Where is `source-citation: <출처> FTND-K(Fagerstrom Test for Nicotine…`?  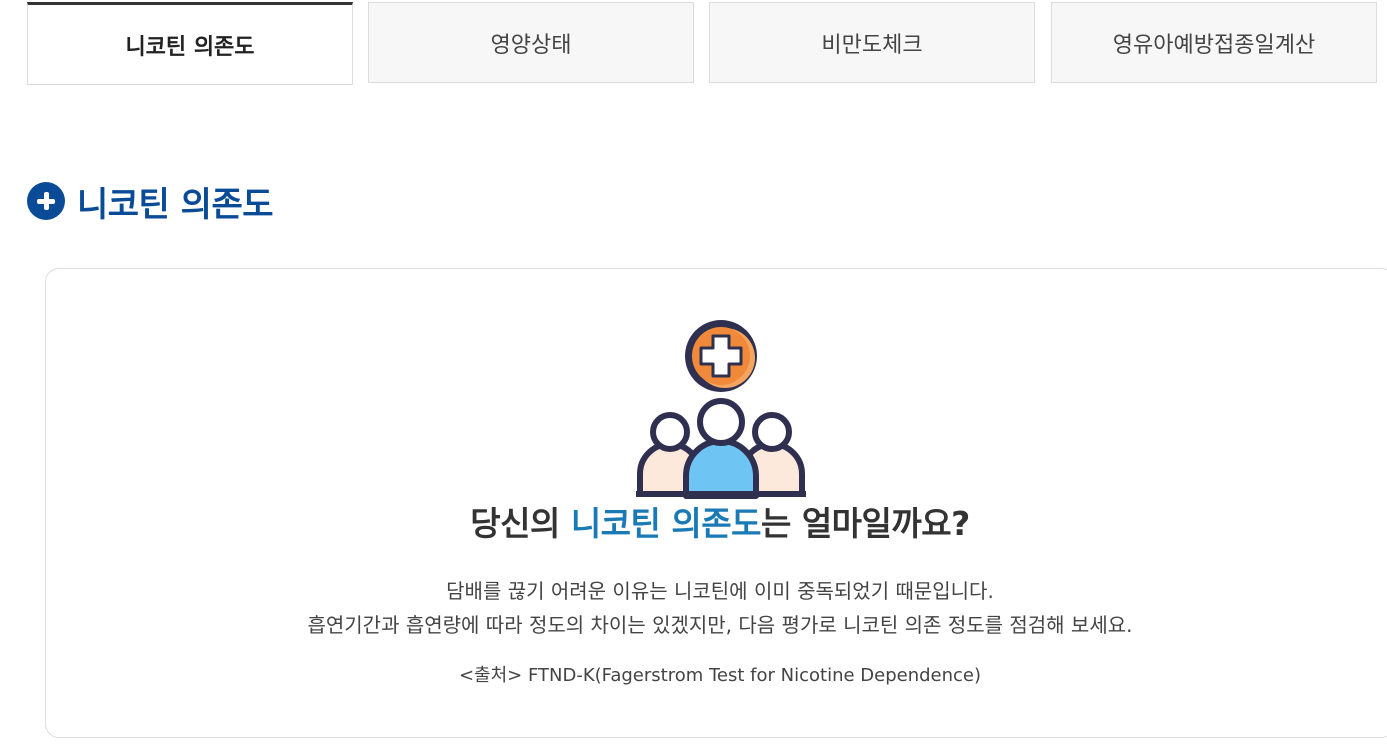 source-citation: <출처> FTND-K(Fagerstrom Test for Nicotine… is located at coordinates (720, 675).